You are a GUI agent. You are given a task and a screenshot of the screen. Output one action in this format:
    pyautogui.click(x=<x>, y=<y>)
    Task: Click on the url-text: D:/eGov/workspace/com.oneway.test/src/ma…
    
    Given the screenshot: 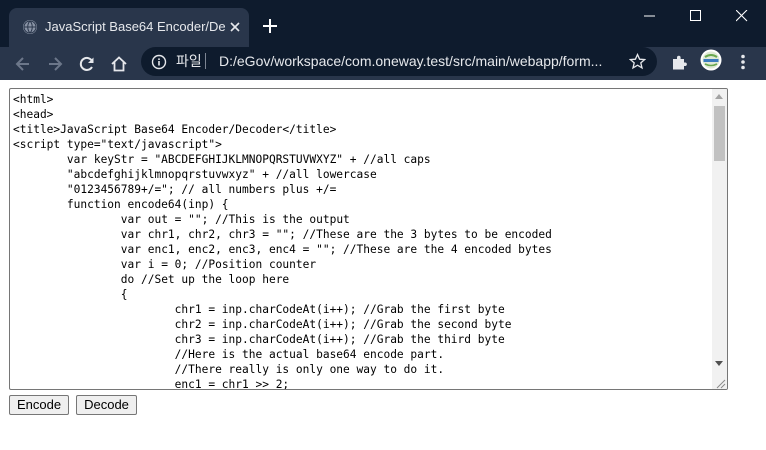 What is the action you would take?
    pyautogui.click(x=419, y=61)
    